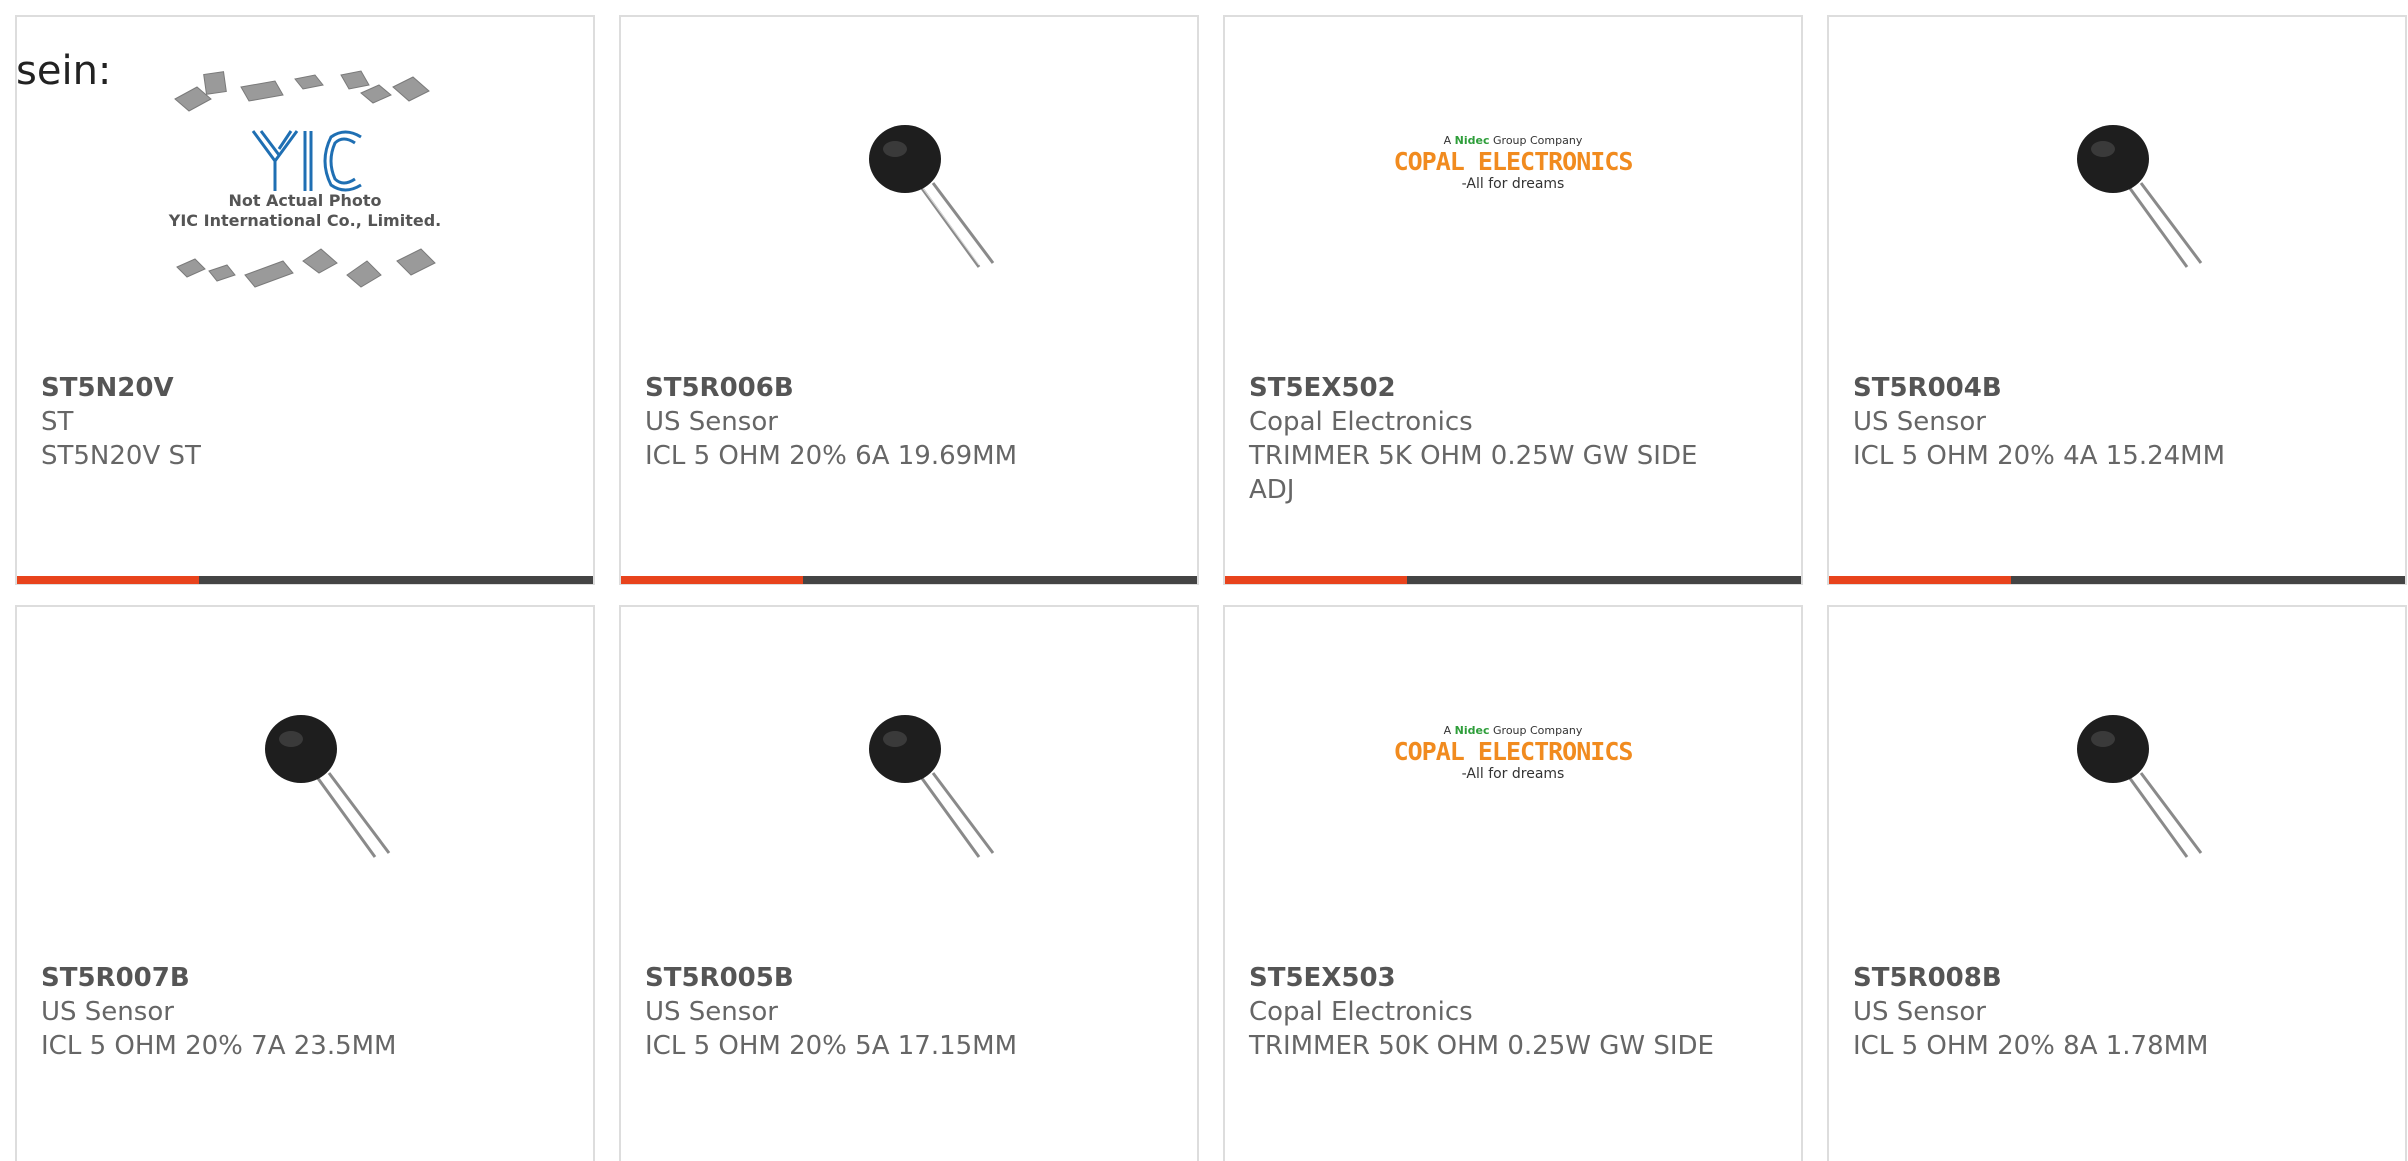 The width and height of the screenshot is (2408, 1161). What do you see at coordinates (1513, 978) in the screenshot?
I see `part-number: ST5EX503` at bounding box center [1513, 978].